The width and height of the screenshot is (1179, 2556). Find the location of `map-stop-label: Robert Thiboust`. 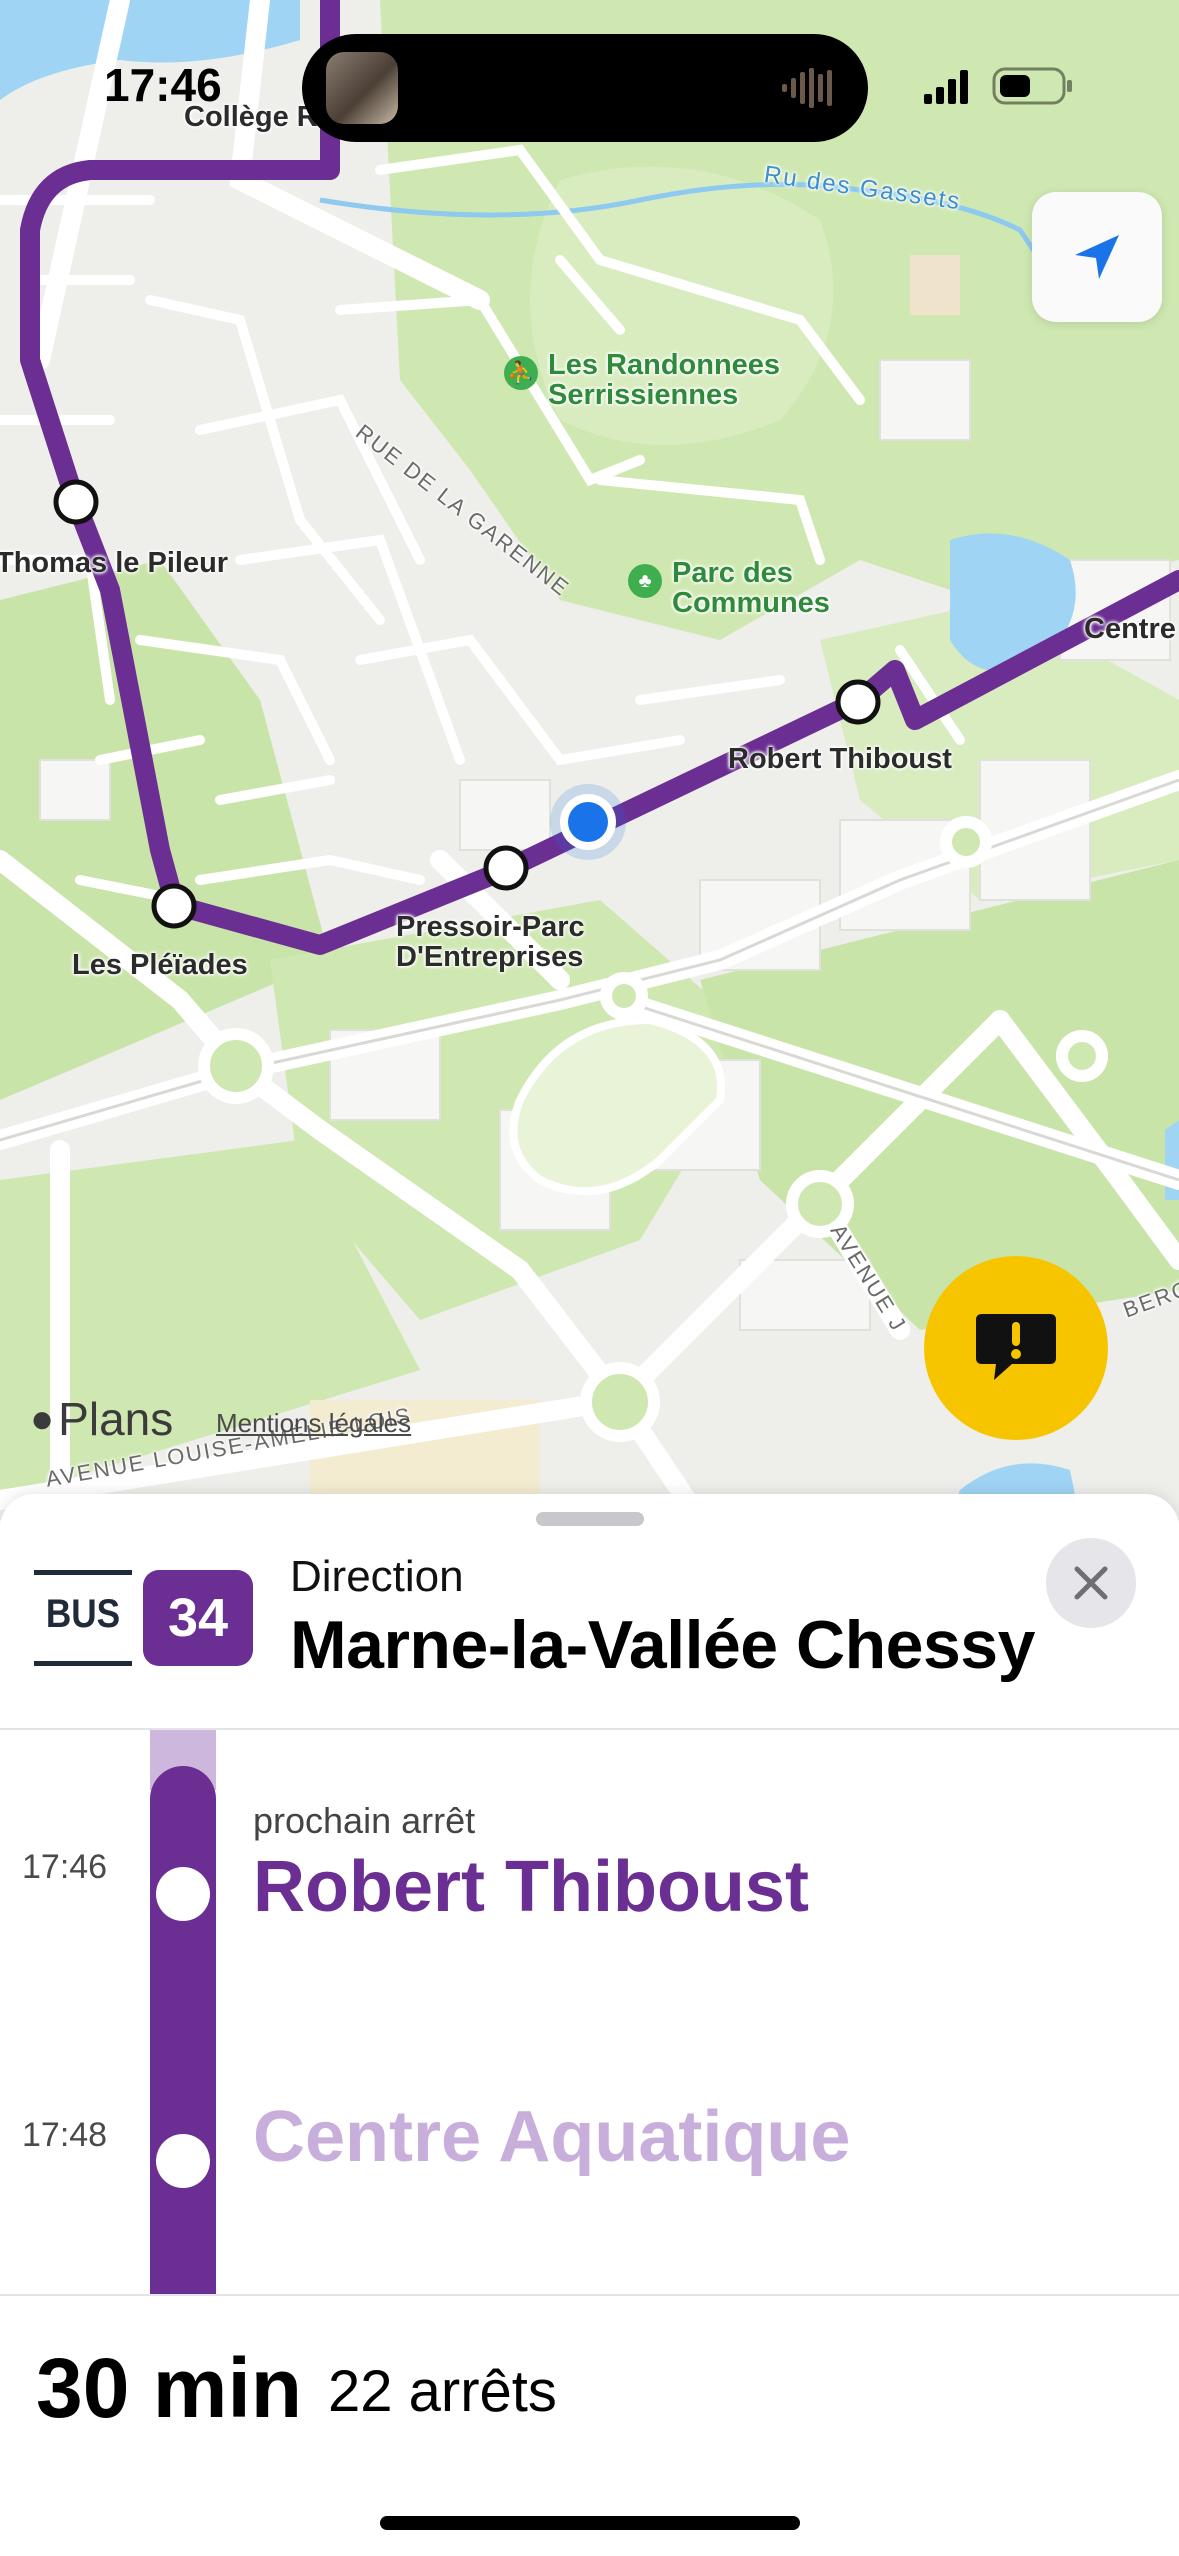

map-stop-label: Robert Thiboust is located at coordinates (840, 759).